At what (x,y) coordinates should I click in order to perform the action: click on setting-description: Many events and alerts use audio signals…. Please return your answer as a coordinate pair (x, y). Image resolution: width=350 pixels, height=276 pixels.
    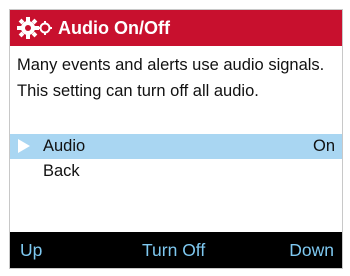
    Looking at the image, I should click on (171, 78).